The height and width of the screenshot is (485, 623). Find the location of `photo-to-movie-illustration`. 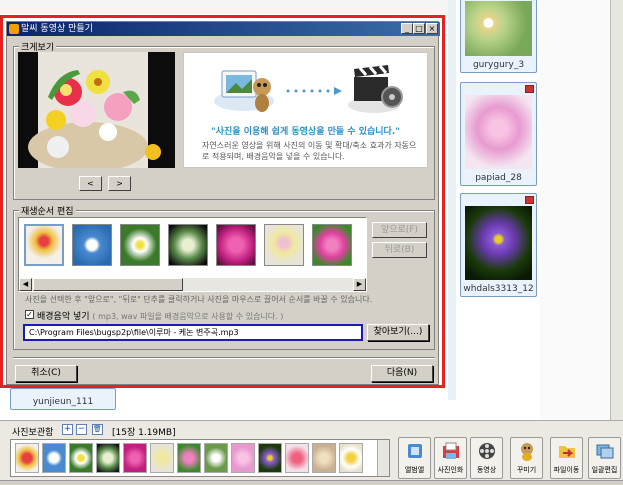

photo-to-movie-illustration is located at coordinates (308, 89).